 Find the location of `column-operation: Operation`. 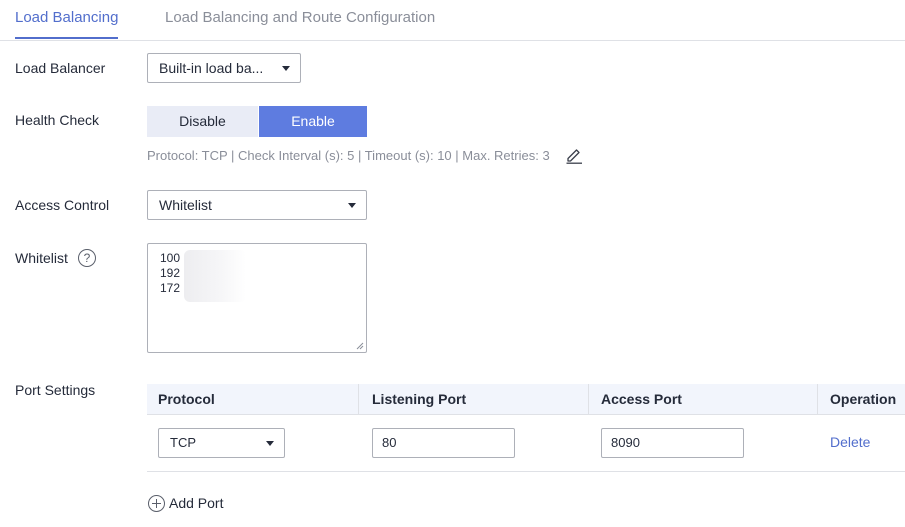

column-operation: Operation is located at coordinates (856, 399).